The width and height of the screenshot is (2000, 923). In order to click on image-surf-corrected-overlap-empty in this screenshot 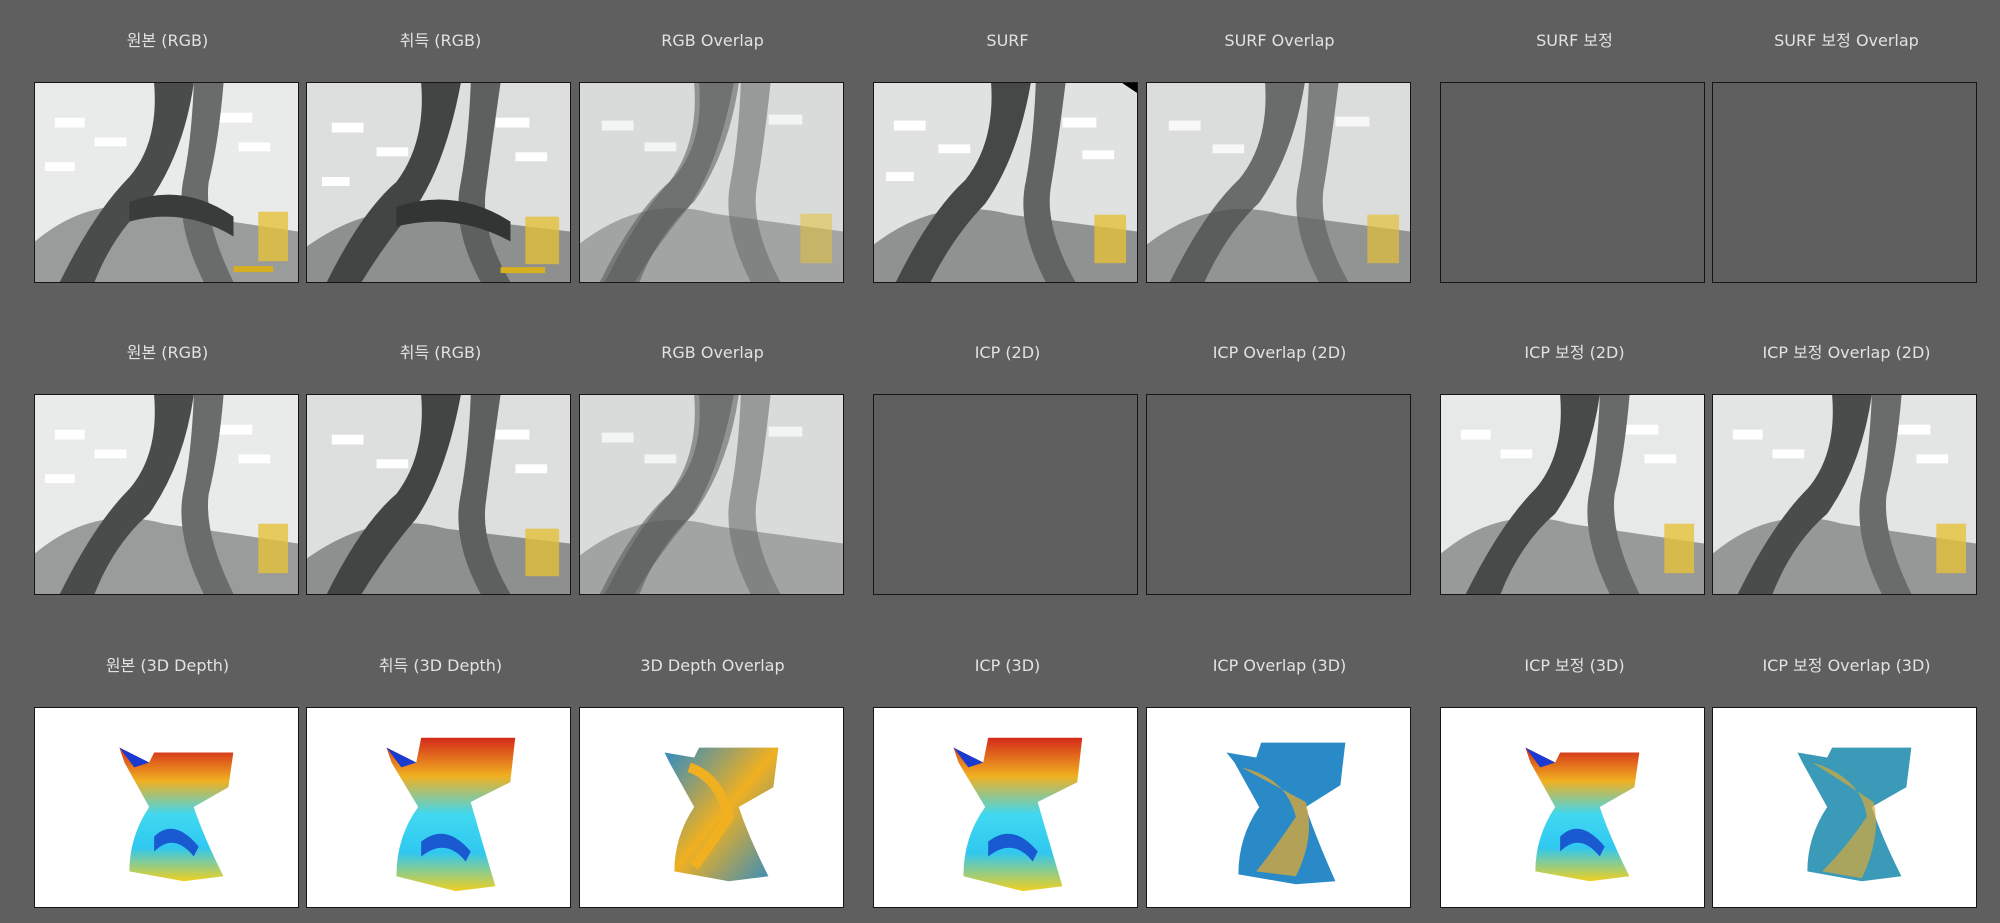, I will do `click(1844, 182)`.